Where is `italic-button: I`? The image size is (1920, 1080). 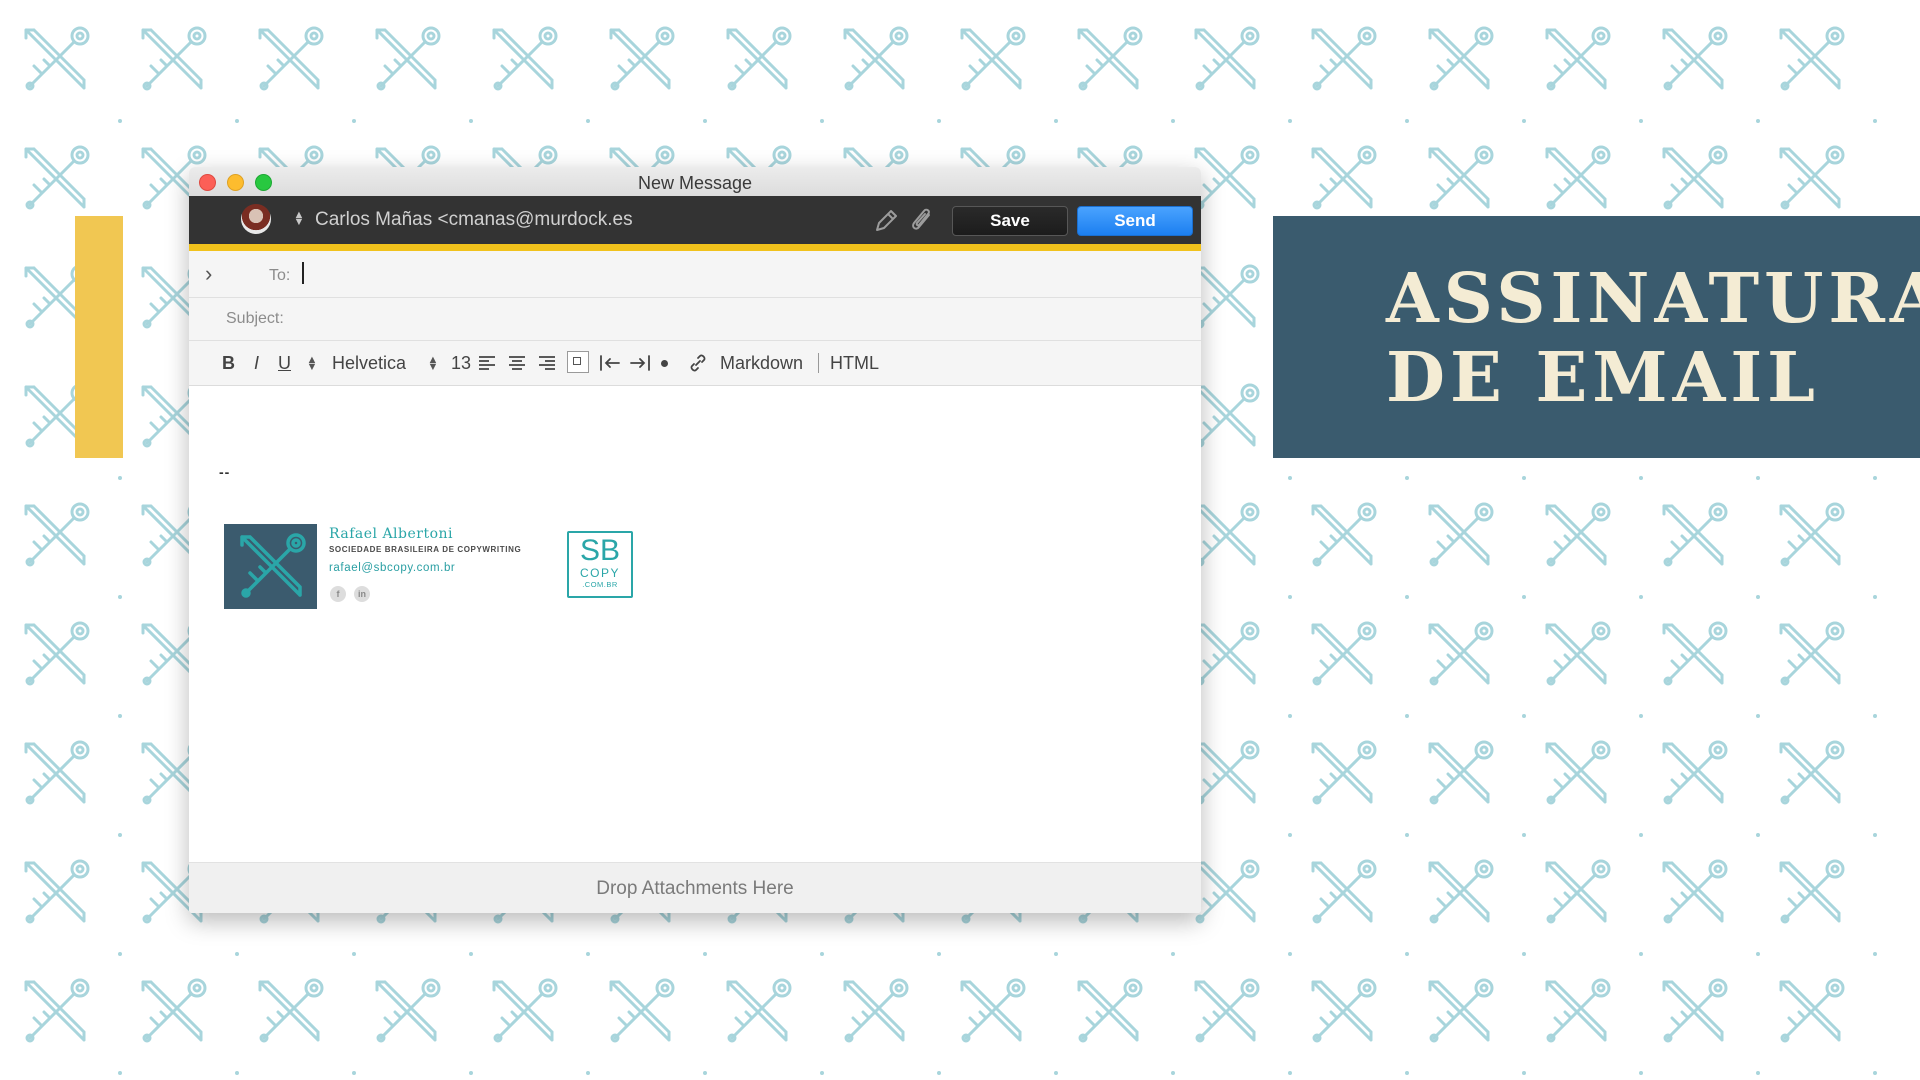 italic-button: I is located at coordinates (256, 363).